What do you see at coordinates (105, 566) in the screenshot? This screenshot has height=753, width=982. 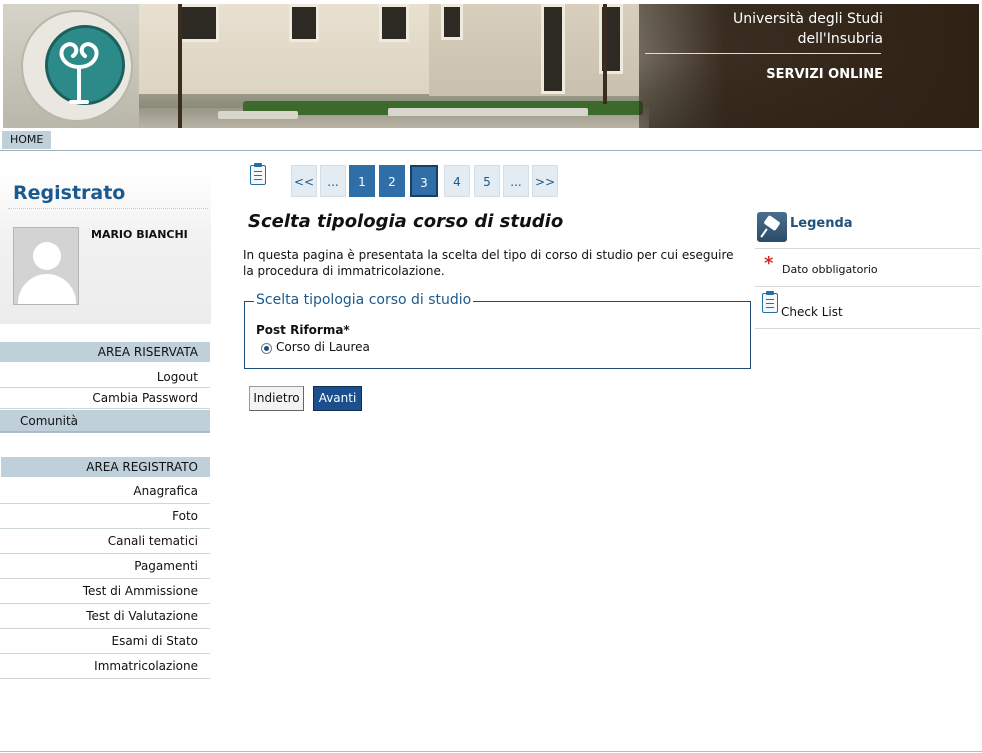 I see `sidebar-item-pagamenti: Pagamenti` at bounding box center [105, 566].